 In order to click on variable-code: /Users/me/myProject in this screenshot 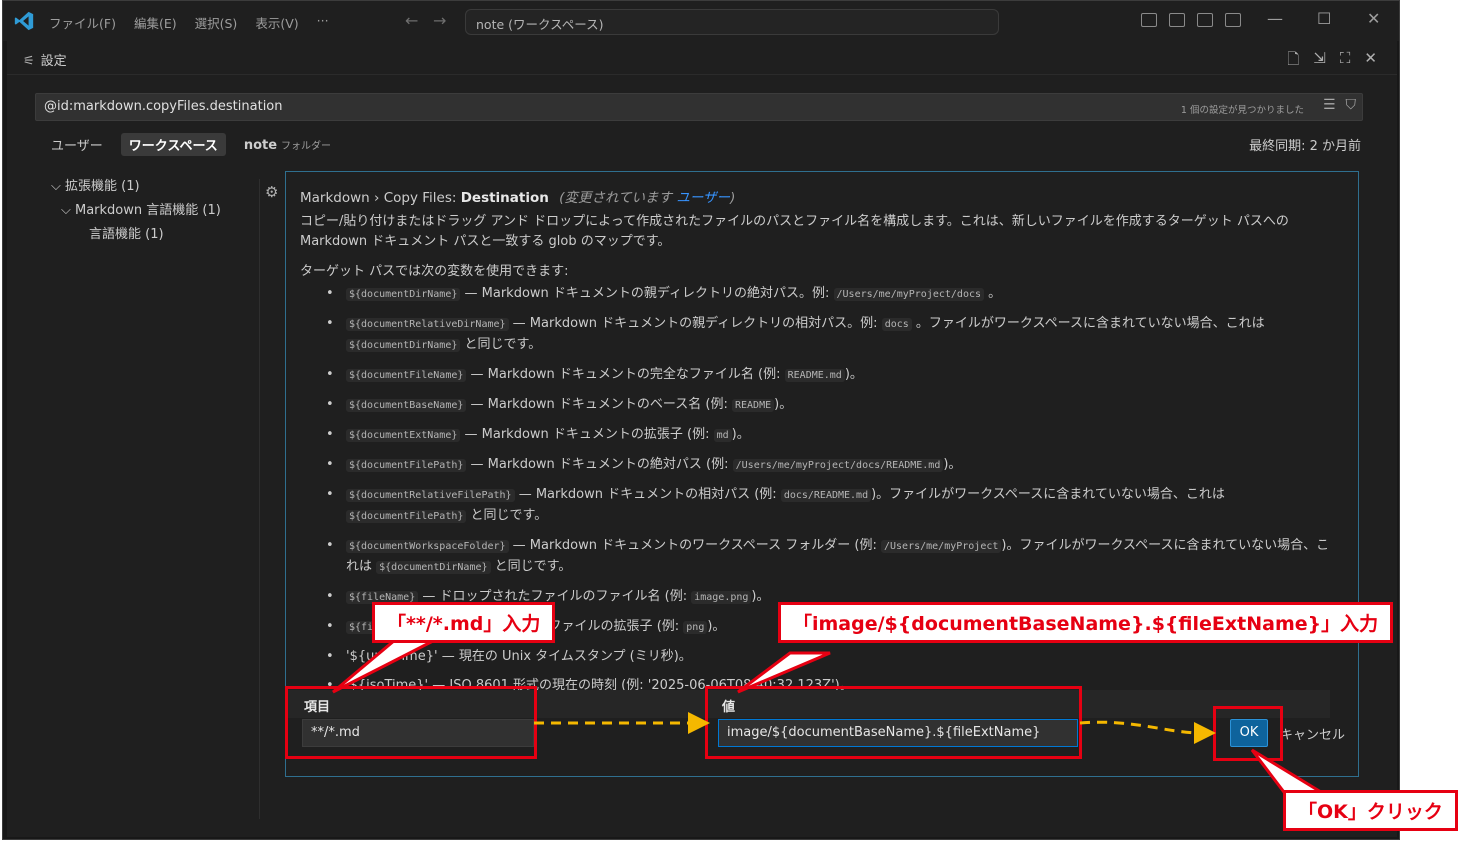, I will do `click(941, 546)`.